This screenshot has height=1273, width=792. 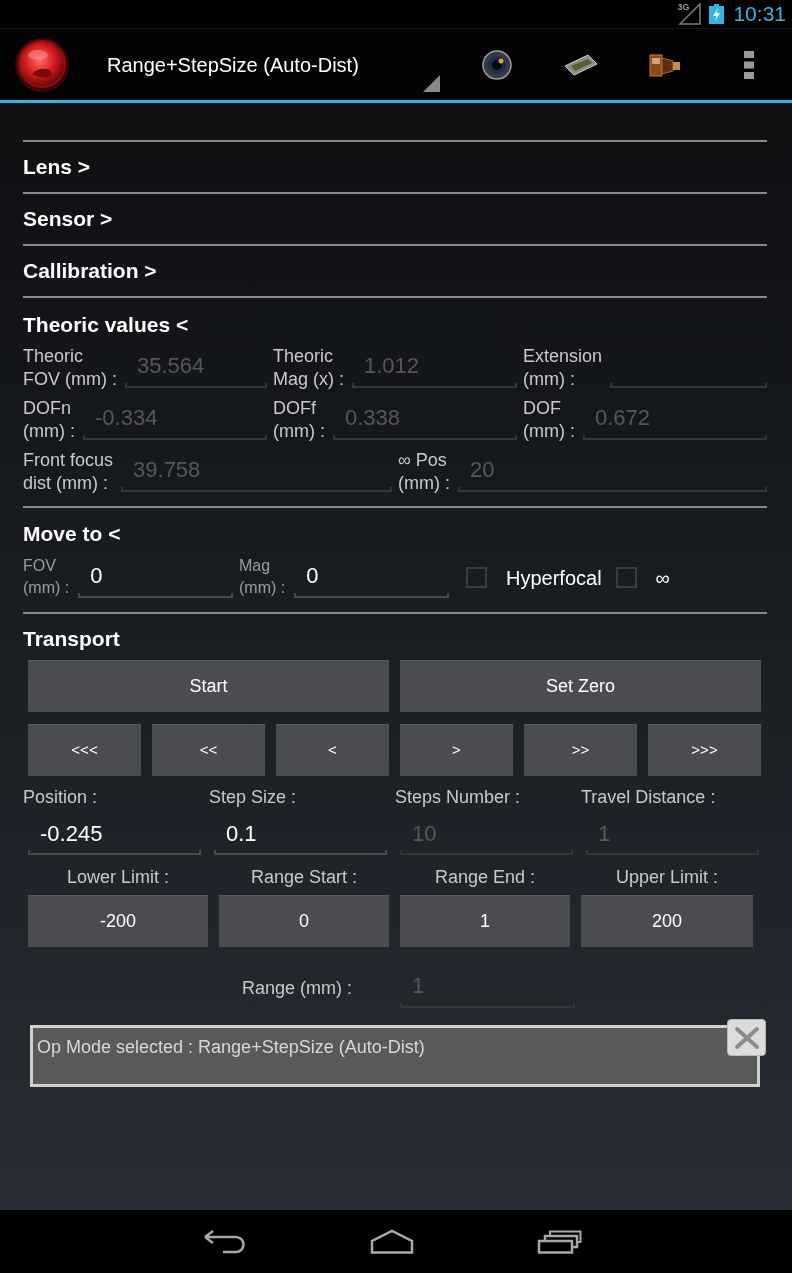 What do you see at coordinates (304, 921) in the screenshot?
I see `value-button: 0` at bounding box center [304, 921].